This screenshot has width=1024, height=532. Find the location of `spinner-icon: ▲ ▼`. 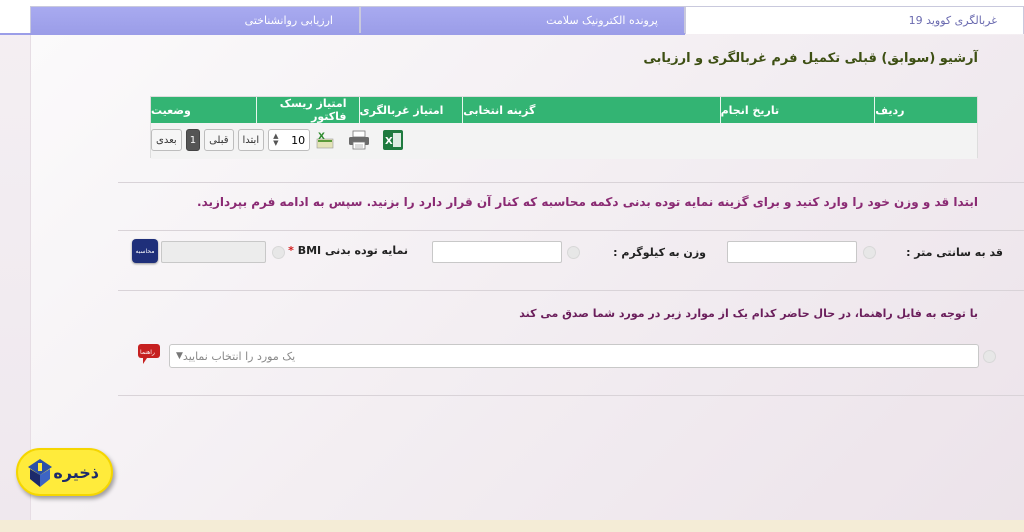

spinner-icon: ▲ ▼ is located at coordinates (276, 139).